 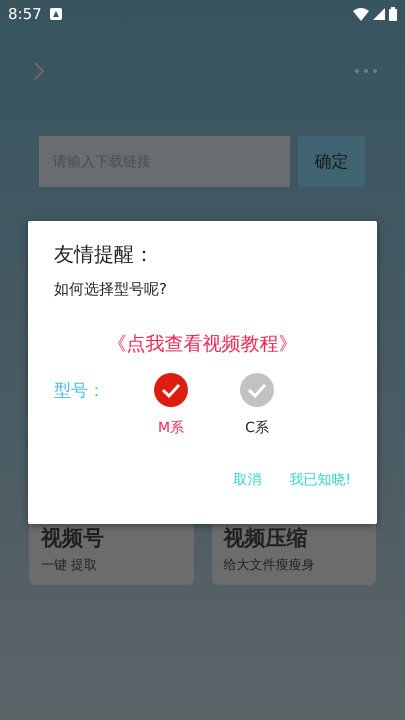 I want to click on video-tutorial-link: 《点我查看视频教程》, so click(x=202, y=344).